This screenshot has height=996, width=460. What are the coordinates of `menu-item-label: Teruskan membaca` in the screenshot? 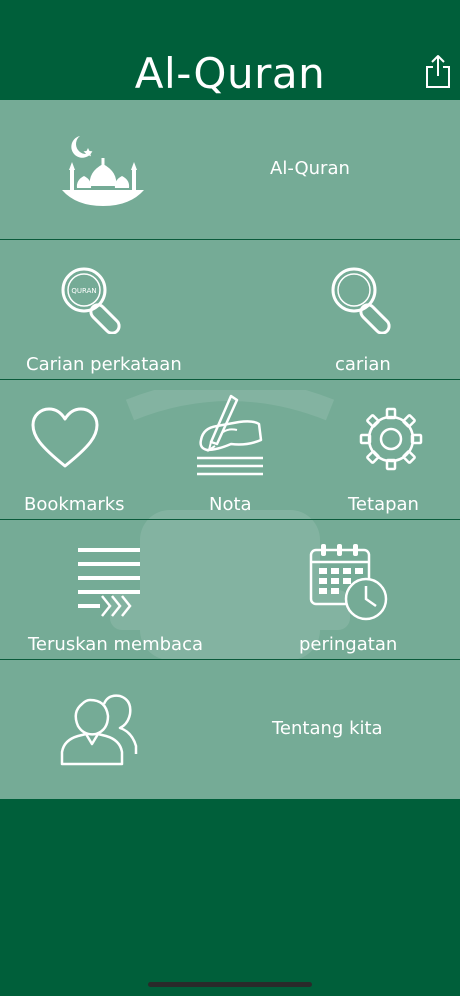 It's located at (115, 644).